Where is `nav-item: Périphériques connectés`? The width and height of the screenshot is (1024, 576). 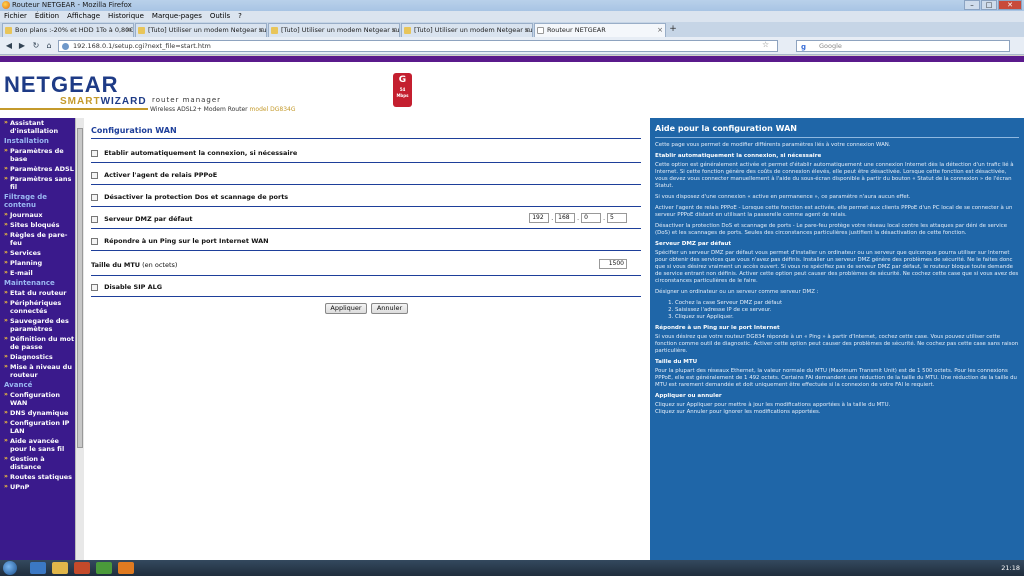
nav-item: Périphériques connectés is located at coordinates (37, 307).